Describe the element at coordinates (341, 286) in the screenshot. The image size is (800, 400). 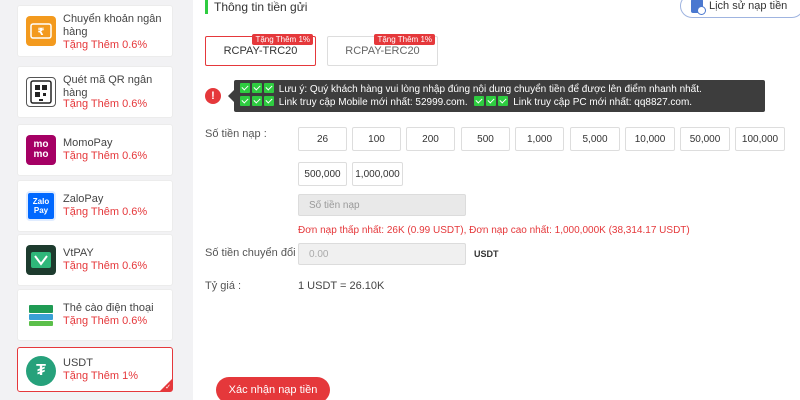
I see `exchange-rate-value: 1 USDT = 26.10K` at that location.